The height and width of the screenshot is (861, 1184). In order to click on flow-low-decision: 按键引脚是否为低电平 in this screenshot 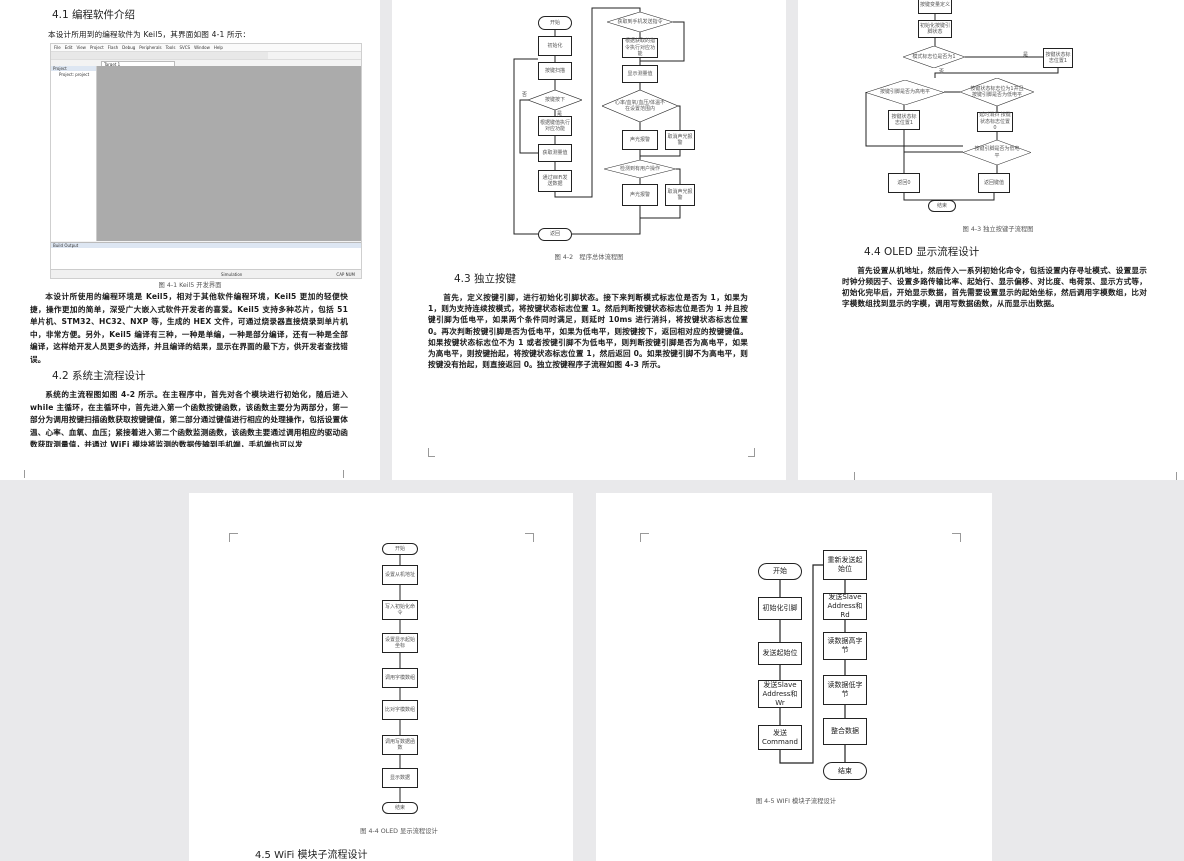, I will do `click(997, 152)`.